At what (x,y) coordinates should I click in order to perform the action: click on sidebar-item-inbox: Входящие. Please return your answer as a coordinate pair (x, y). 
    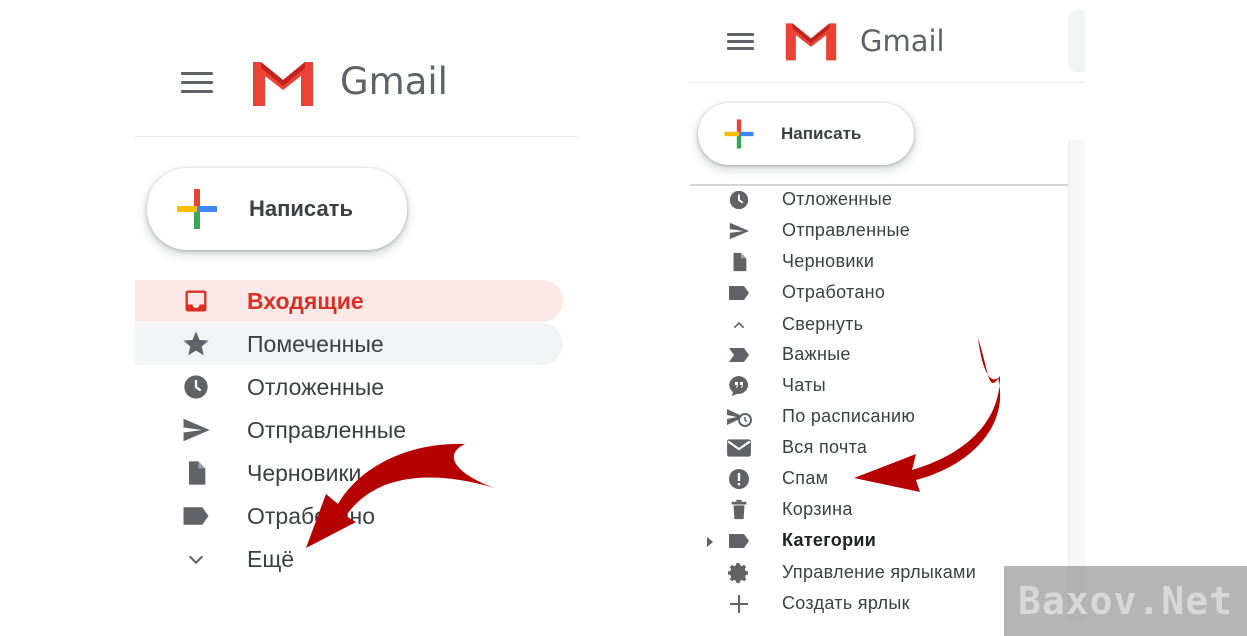
    Looking at the image, I should click on (349, 301).